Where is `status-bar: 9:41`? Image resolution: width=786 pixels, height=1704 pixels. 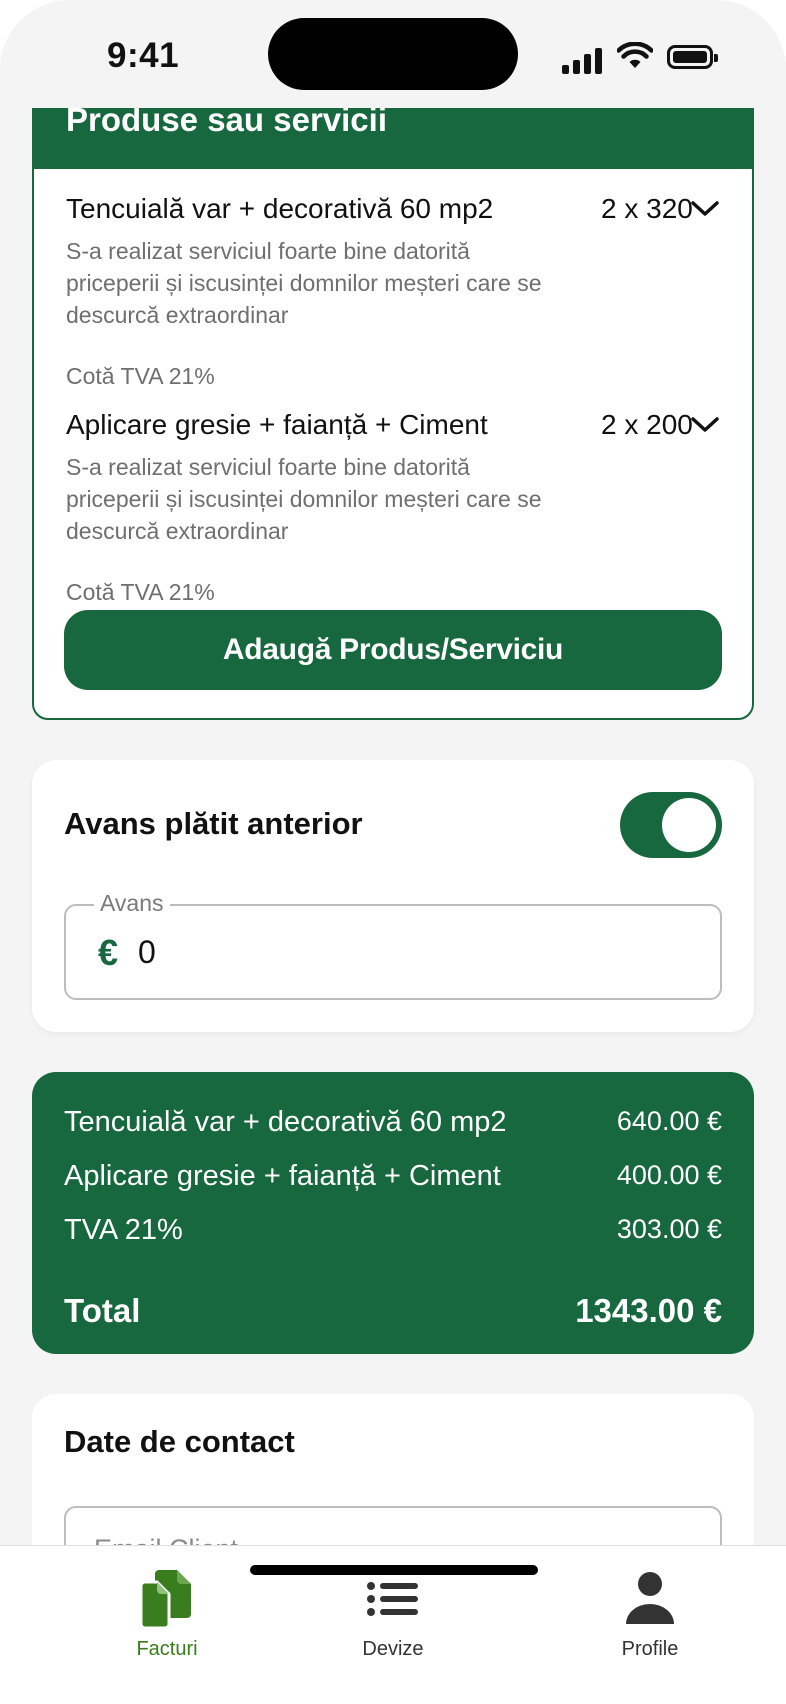 status-bar: 9:41 is located at coordinates (393, 54).